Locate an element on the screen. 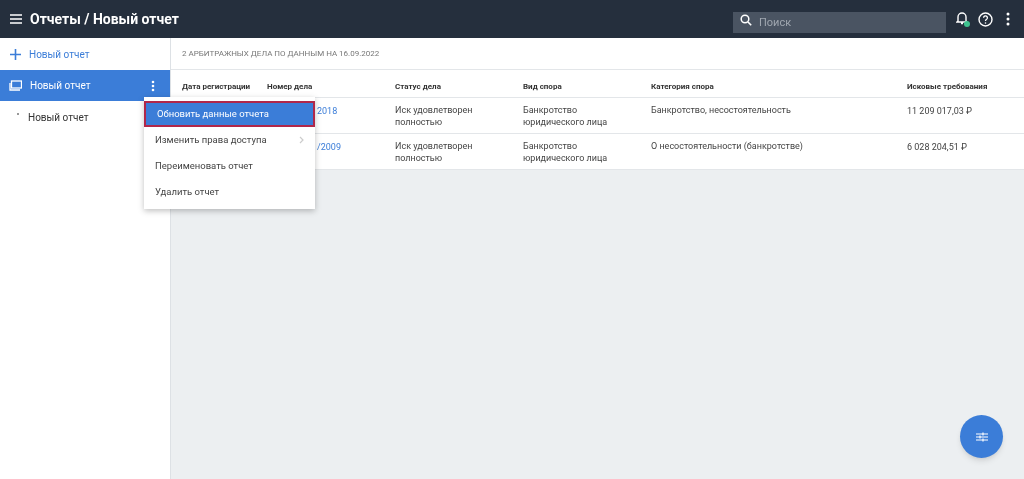 The image size is (1024, 479). column-header: Статус дела is located at coordinates (418, 86).